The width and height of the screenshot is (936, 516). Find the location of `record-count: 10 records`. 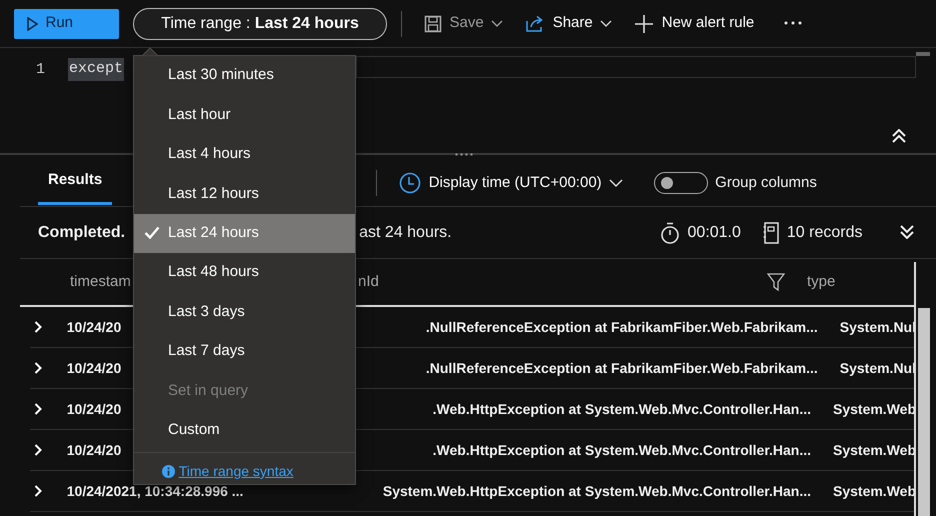

record-count: 10 records is located at coordinates (824, 232).